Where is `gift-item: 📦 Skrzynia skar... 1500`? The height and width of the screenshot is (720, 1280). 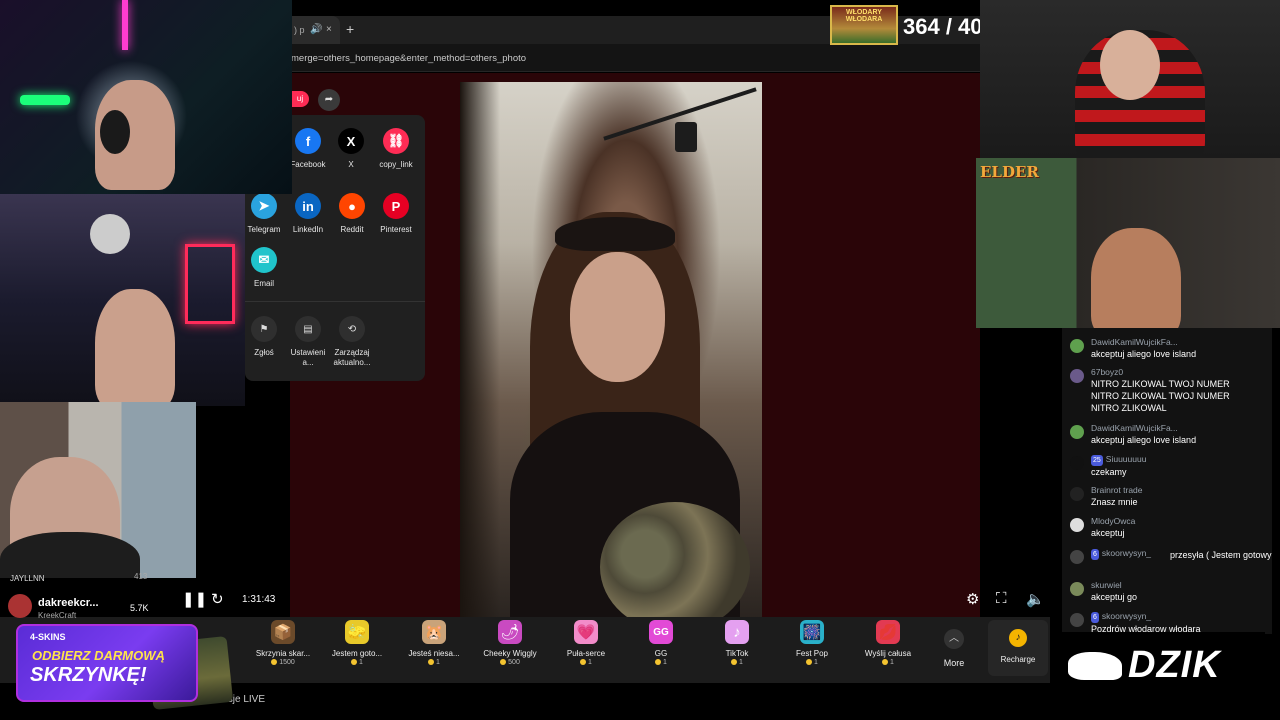 gift-item: 📦 Skrzynia skar... 1500 is located at coordinates (283, 643).